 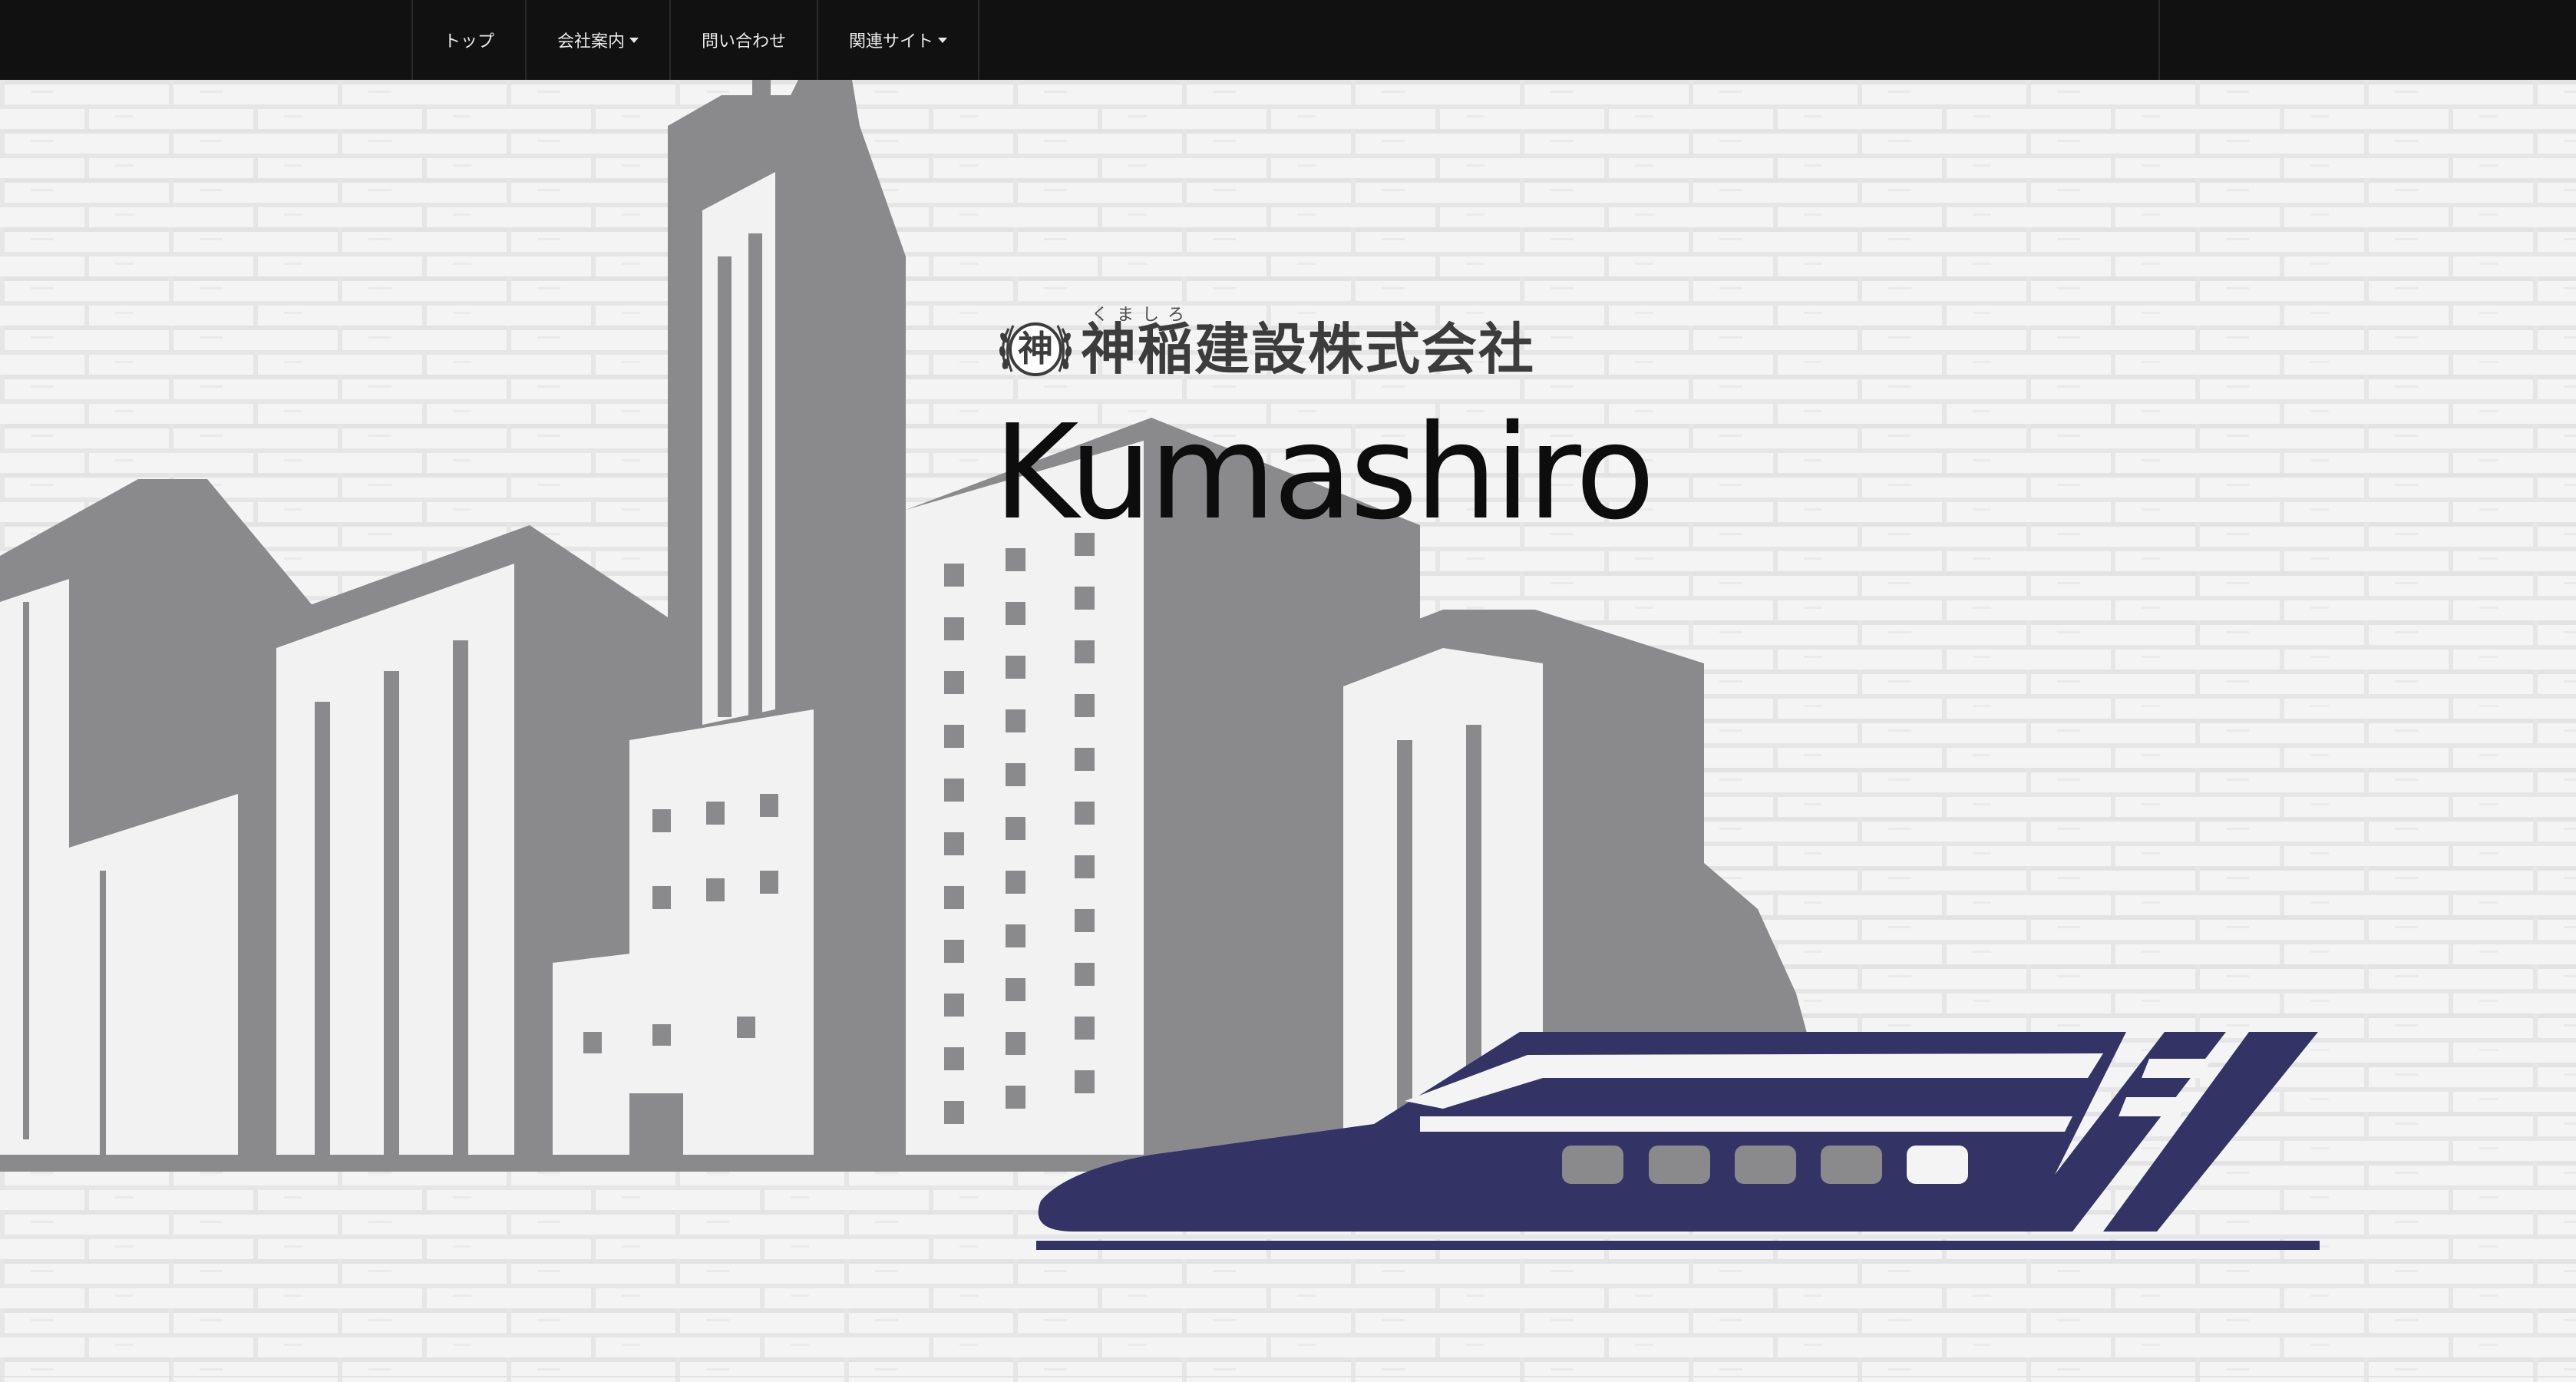 I want to click on company-logo: 神 神稲建設株式会社, so click(x=1264, y=349).